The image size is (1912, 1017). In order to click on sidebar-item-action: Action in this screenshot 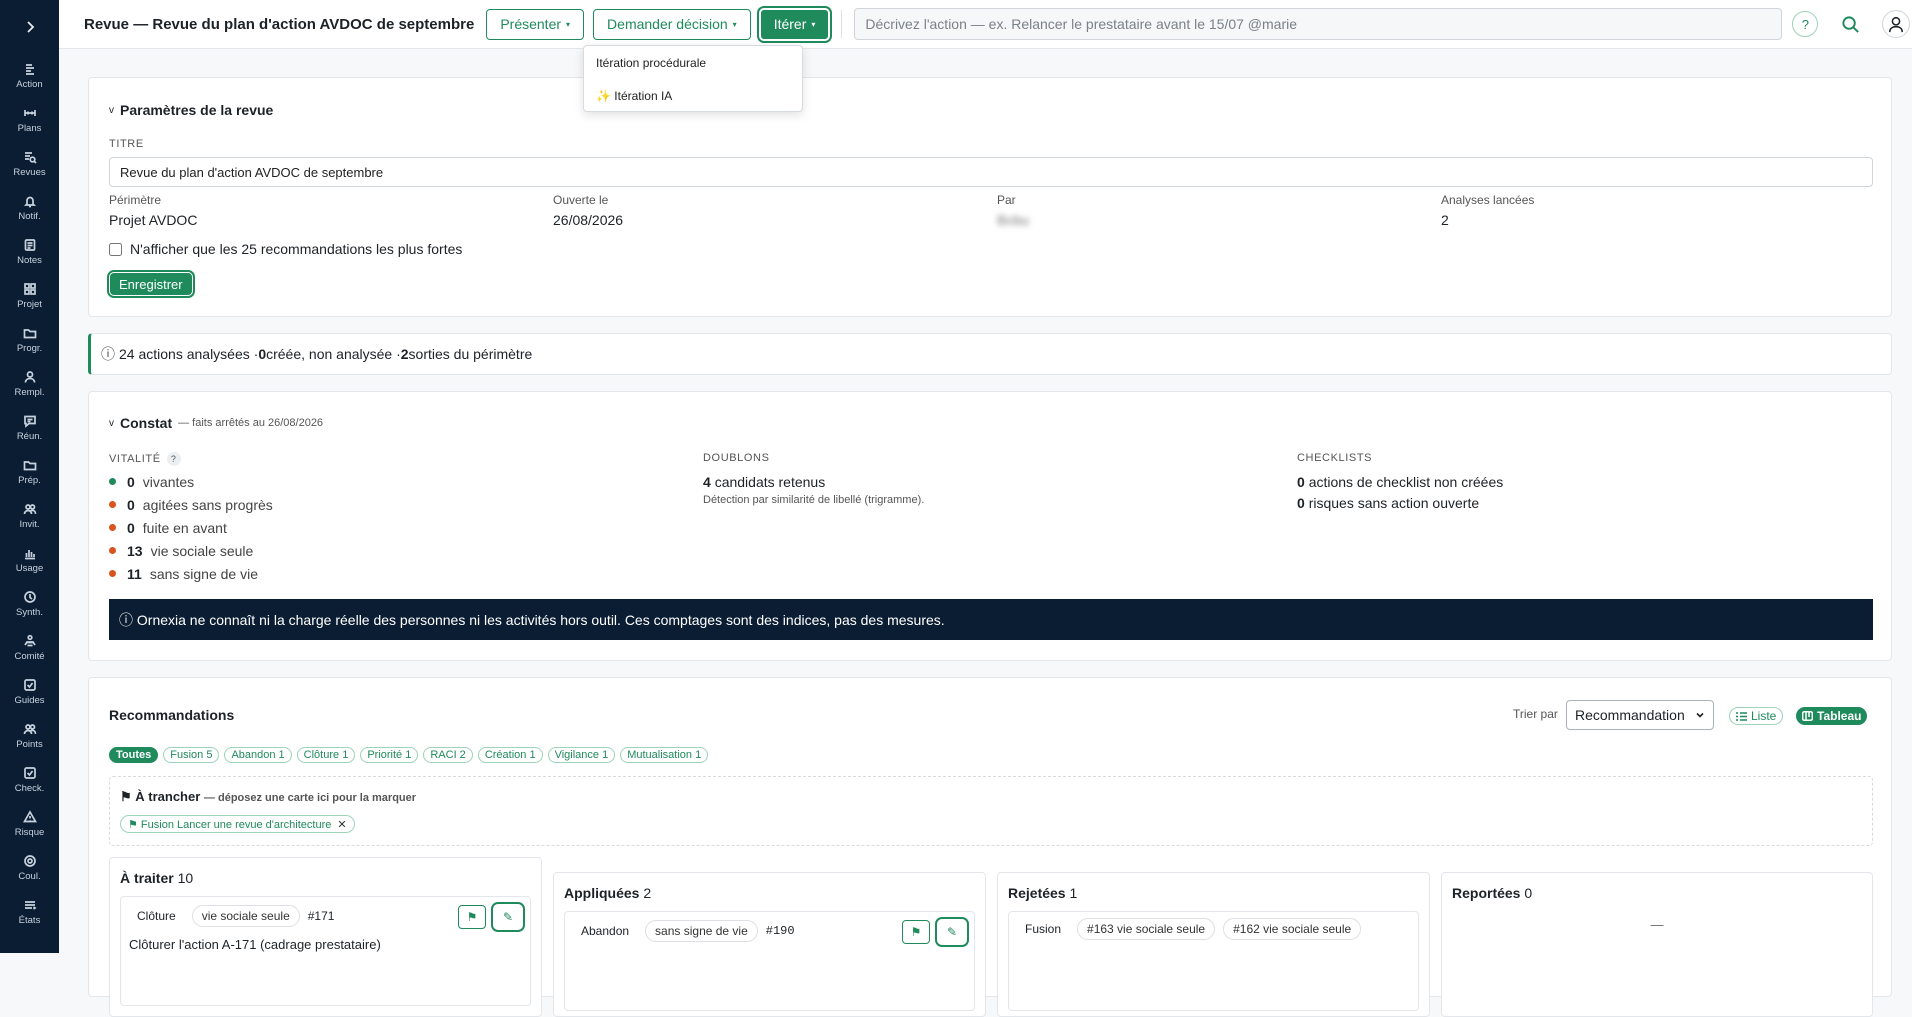, I will do `click(29, 76)`.